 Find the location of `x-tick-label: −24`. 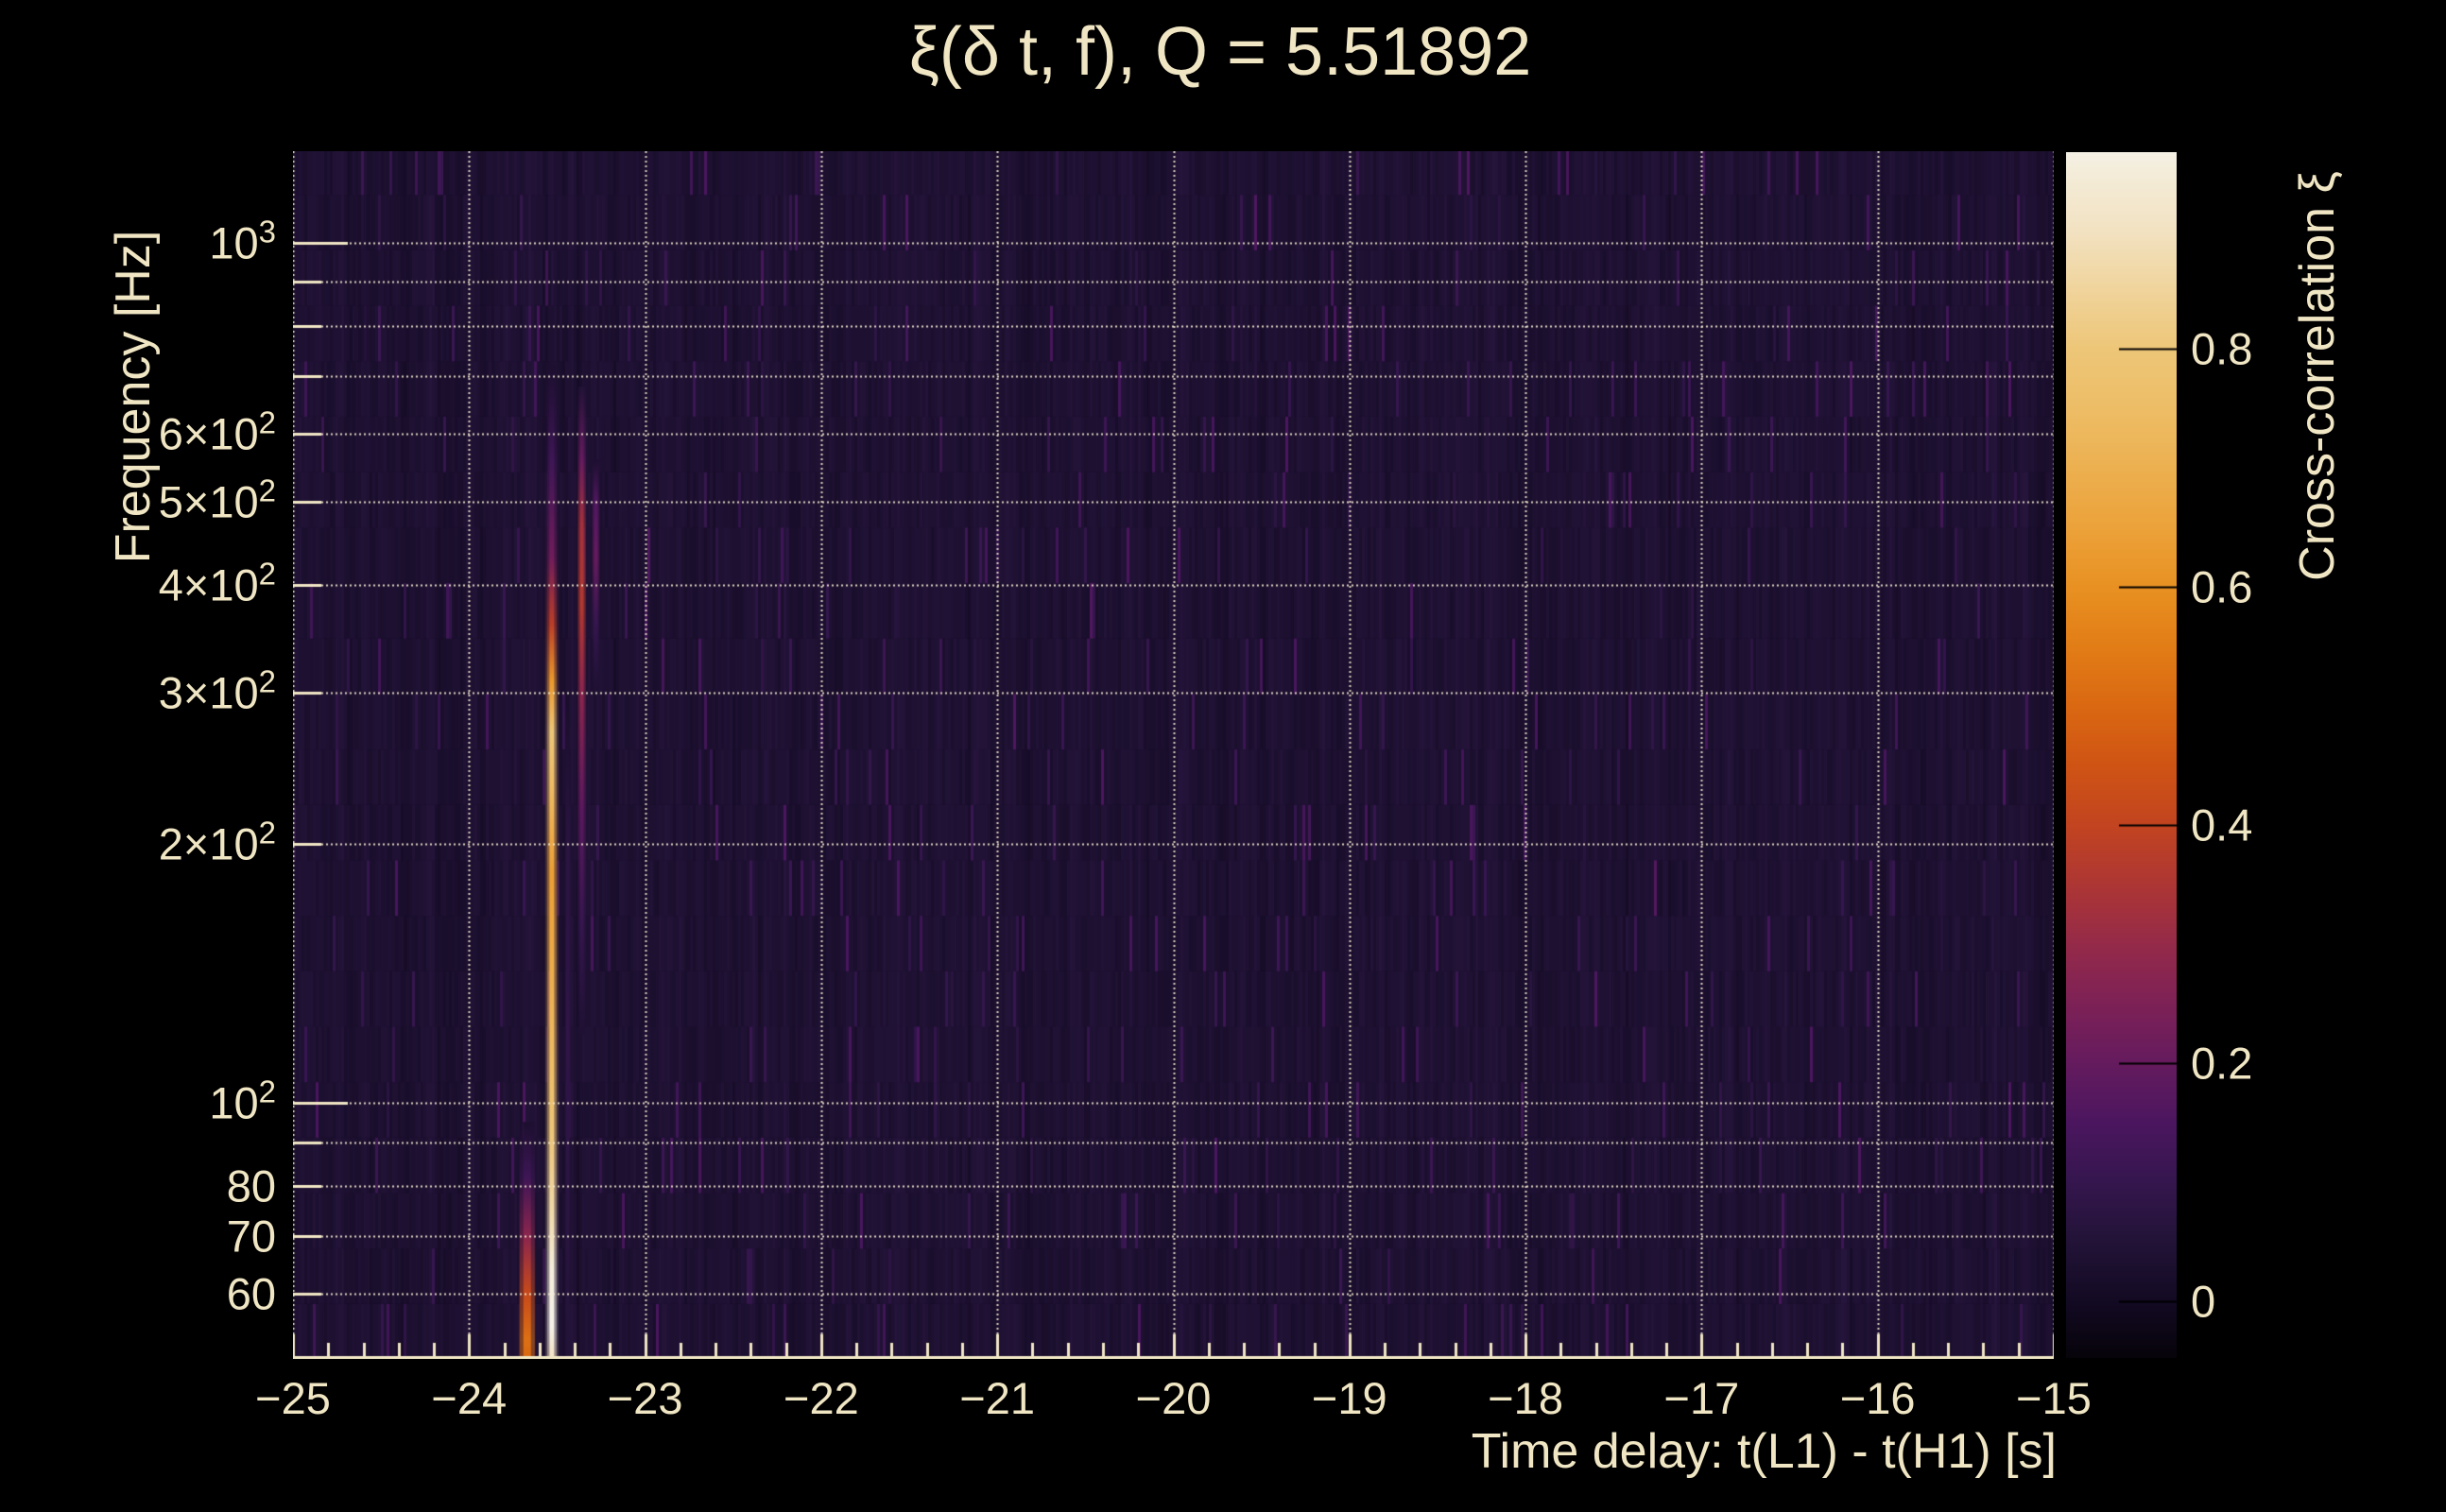

x-tick-label: −24 is located at coordinates (469, 1398).